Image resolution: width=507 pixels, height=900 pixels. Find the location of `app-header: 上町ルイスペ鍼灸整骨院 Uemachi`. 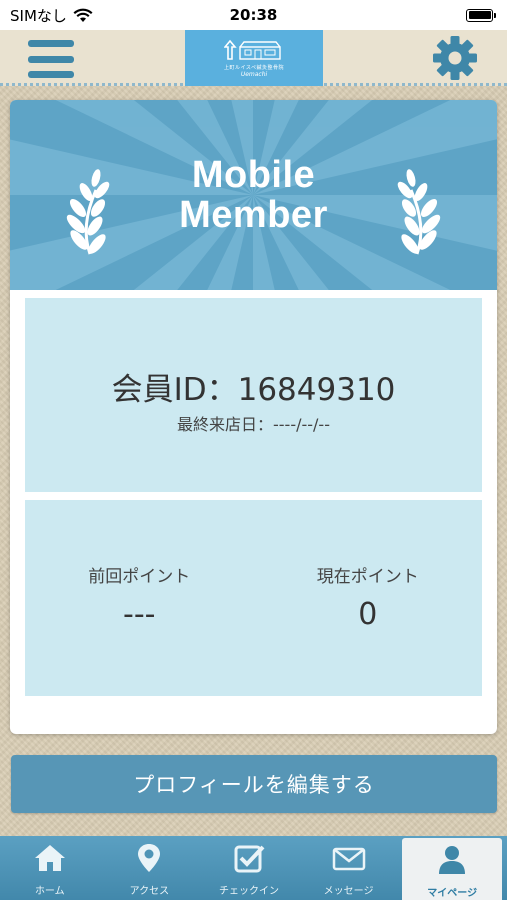

app-header: 上町ルイスペ鍼灸整骨院 Uemachi is located at coordinates (253, 58).